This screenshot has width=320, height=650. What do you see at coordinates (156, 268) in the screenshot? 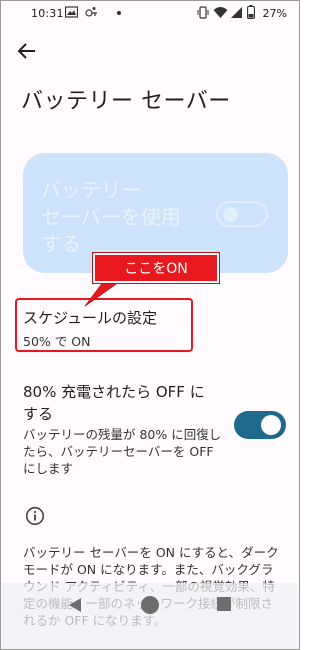
I see `callout-label: ここをON` at bounding box center [156, 268].